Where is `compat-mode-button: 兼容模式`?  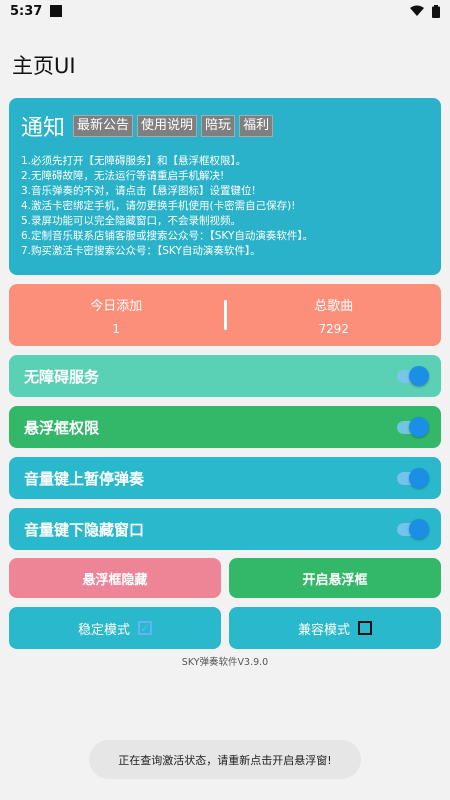
compat-mode-button: 兼容模式 is located at coordinates (335, 628).